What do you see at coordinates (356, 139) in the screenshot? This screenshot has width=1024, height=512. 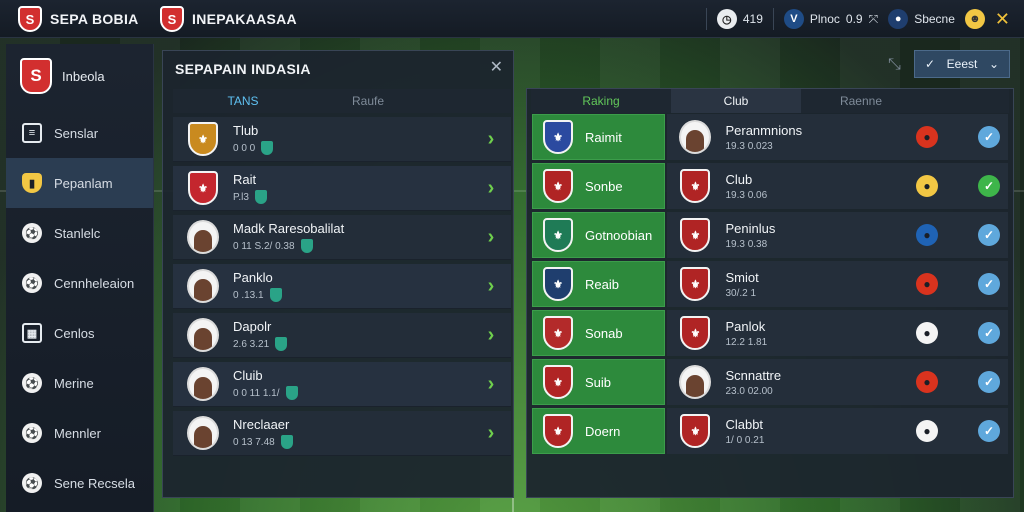 I see `row-text: Tlub 0 0 0` at bounding box center [356, 139].